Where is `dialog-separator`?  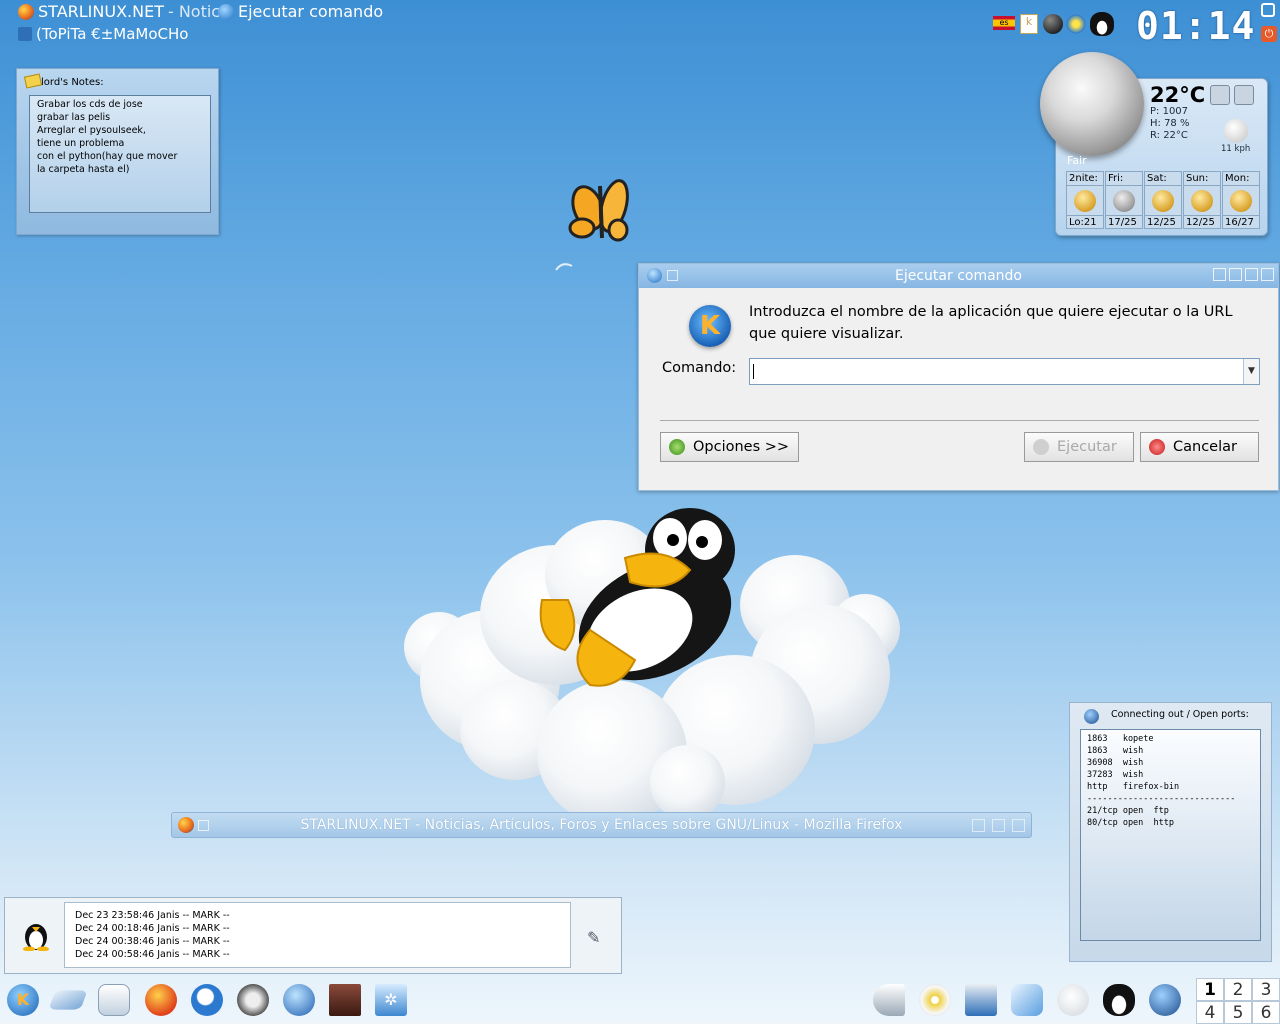
dialog-separator is located at coordinates (959, 420).